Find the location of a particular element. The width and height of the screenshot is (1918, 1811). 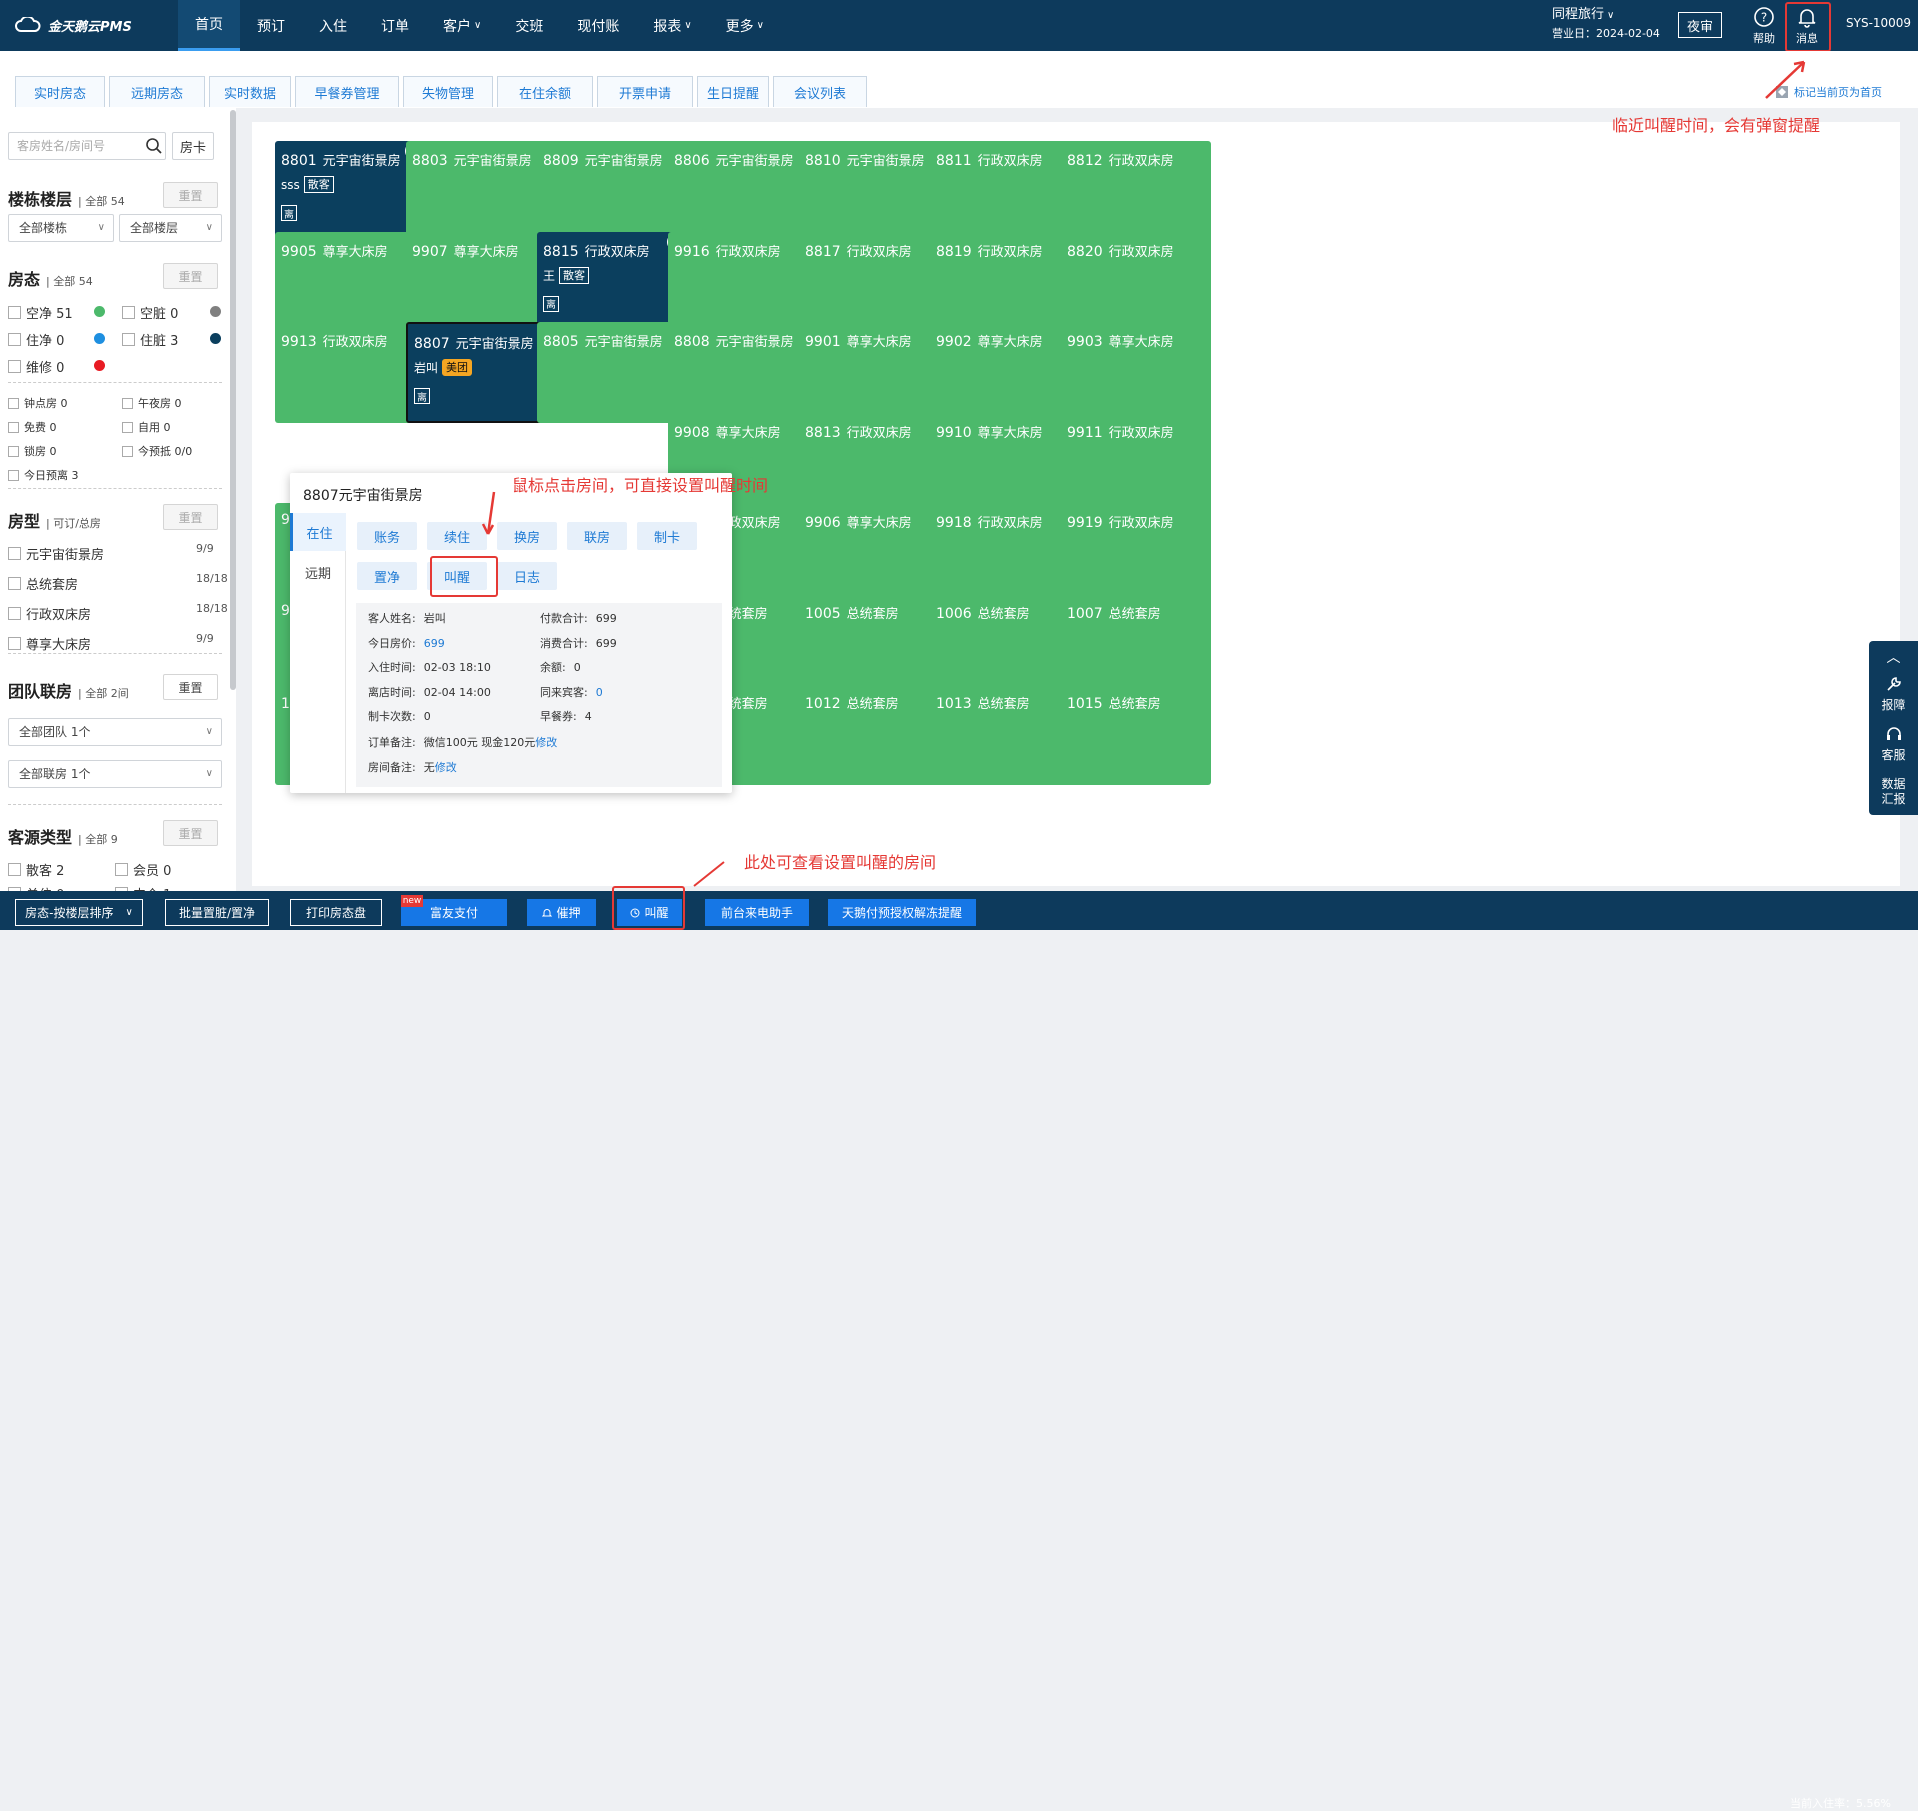

roomtype-reset-button: 重置 is located at coordinates (190, 517).